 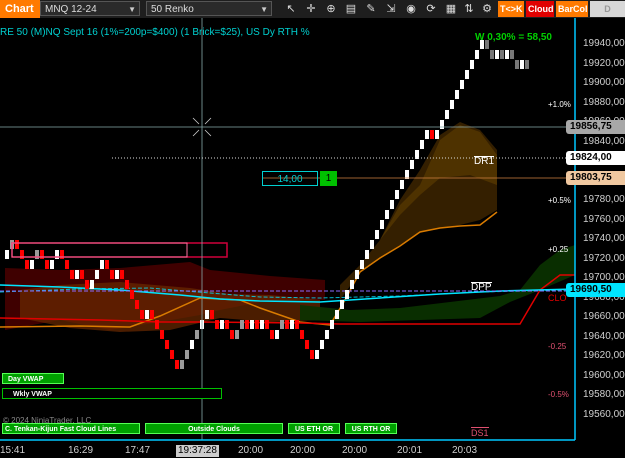 What do you see at coordinates (595, 290) in the screenshot?
I see `vwap-price-label: 19690,50` at bounding box center [595, 290].